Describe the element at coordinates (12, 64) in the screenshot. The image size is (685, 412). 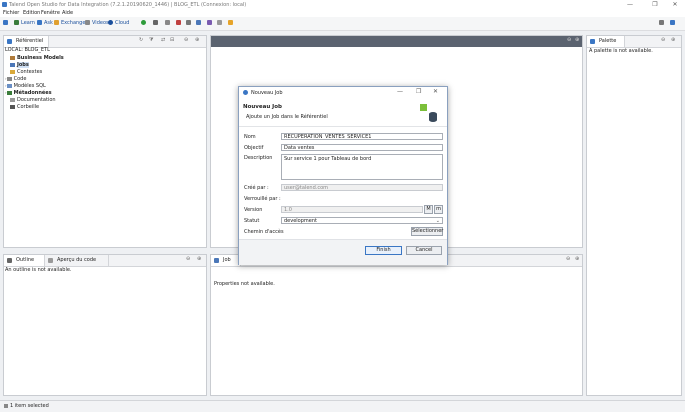
I see `jobs-icon` at that location.